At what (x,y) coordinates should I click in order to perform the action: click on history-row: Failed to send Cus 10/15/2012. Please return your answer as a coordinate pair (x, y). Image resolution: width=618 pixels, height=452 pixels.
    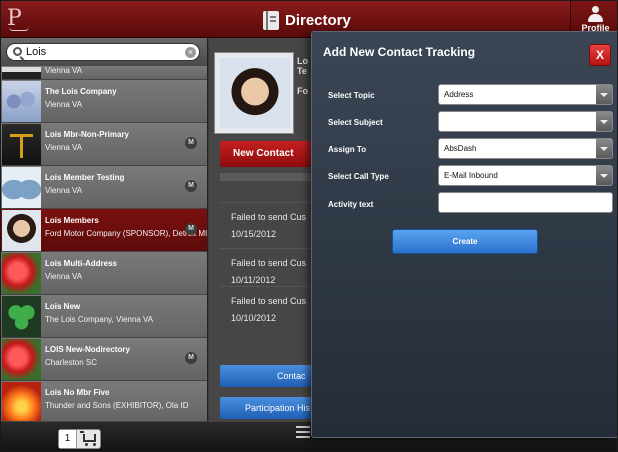
    Looking at the image, I should click on (265, 225).